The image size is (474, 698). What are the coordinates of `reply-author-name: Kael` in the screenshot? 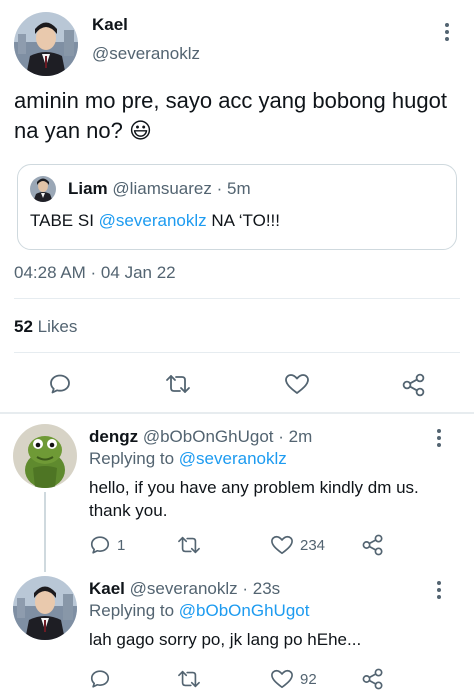 It's located at (107, 588).